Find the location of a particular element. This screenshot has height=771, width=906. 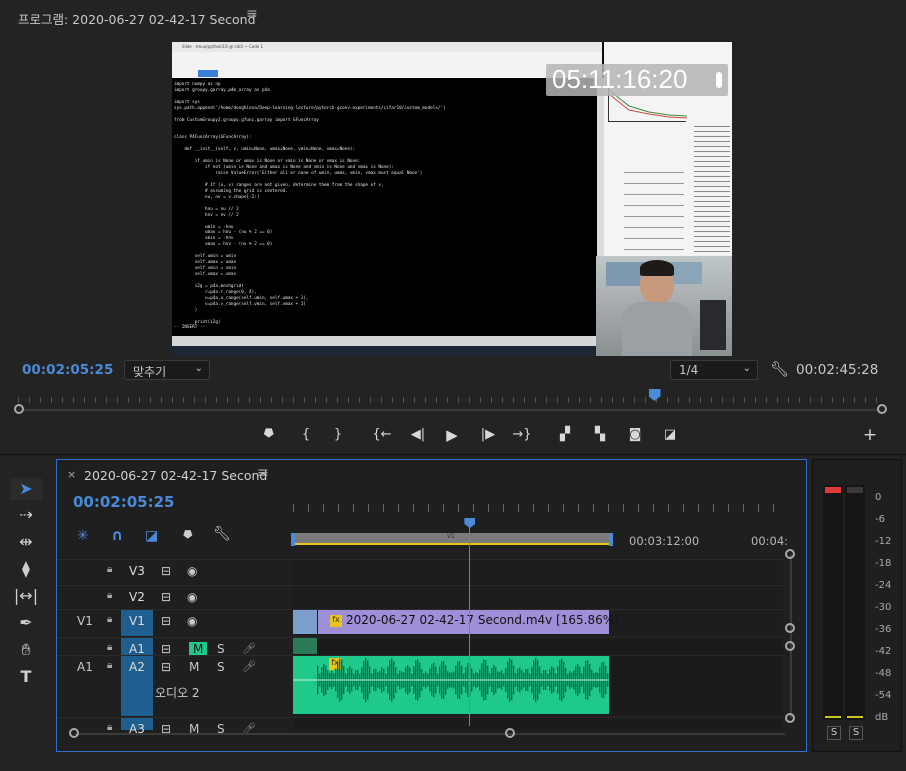

source-patch-v1: V1 is located at coordinates (85, 621).